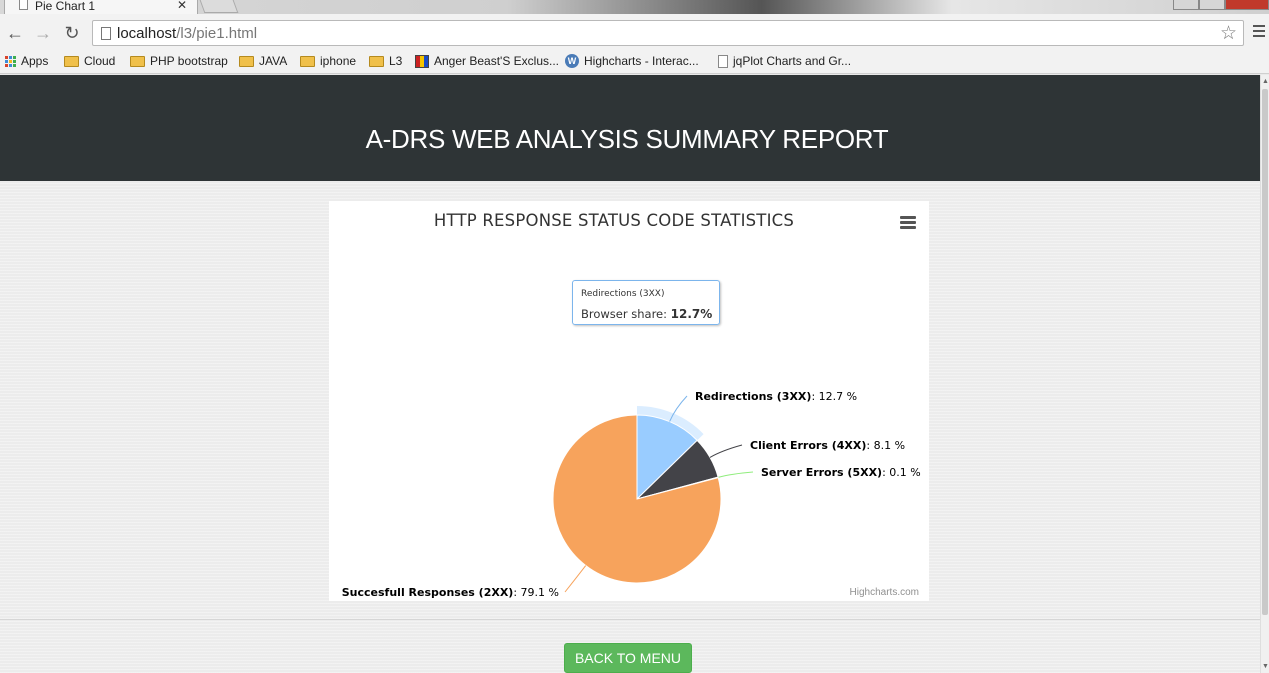 This screenshot has height=673, width=1269. I want to click on bookmark-label: Cloud, so click(100, 61).